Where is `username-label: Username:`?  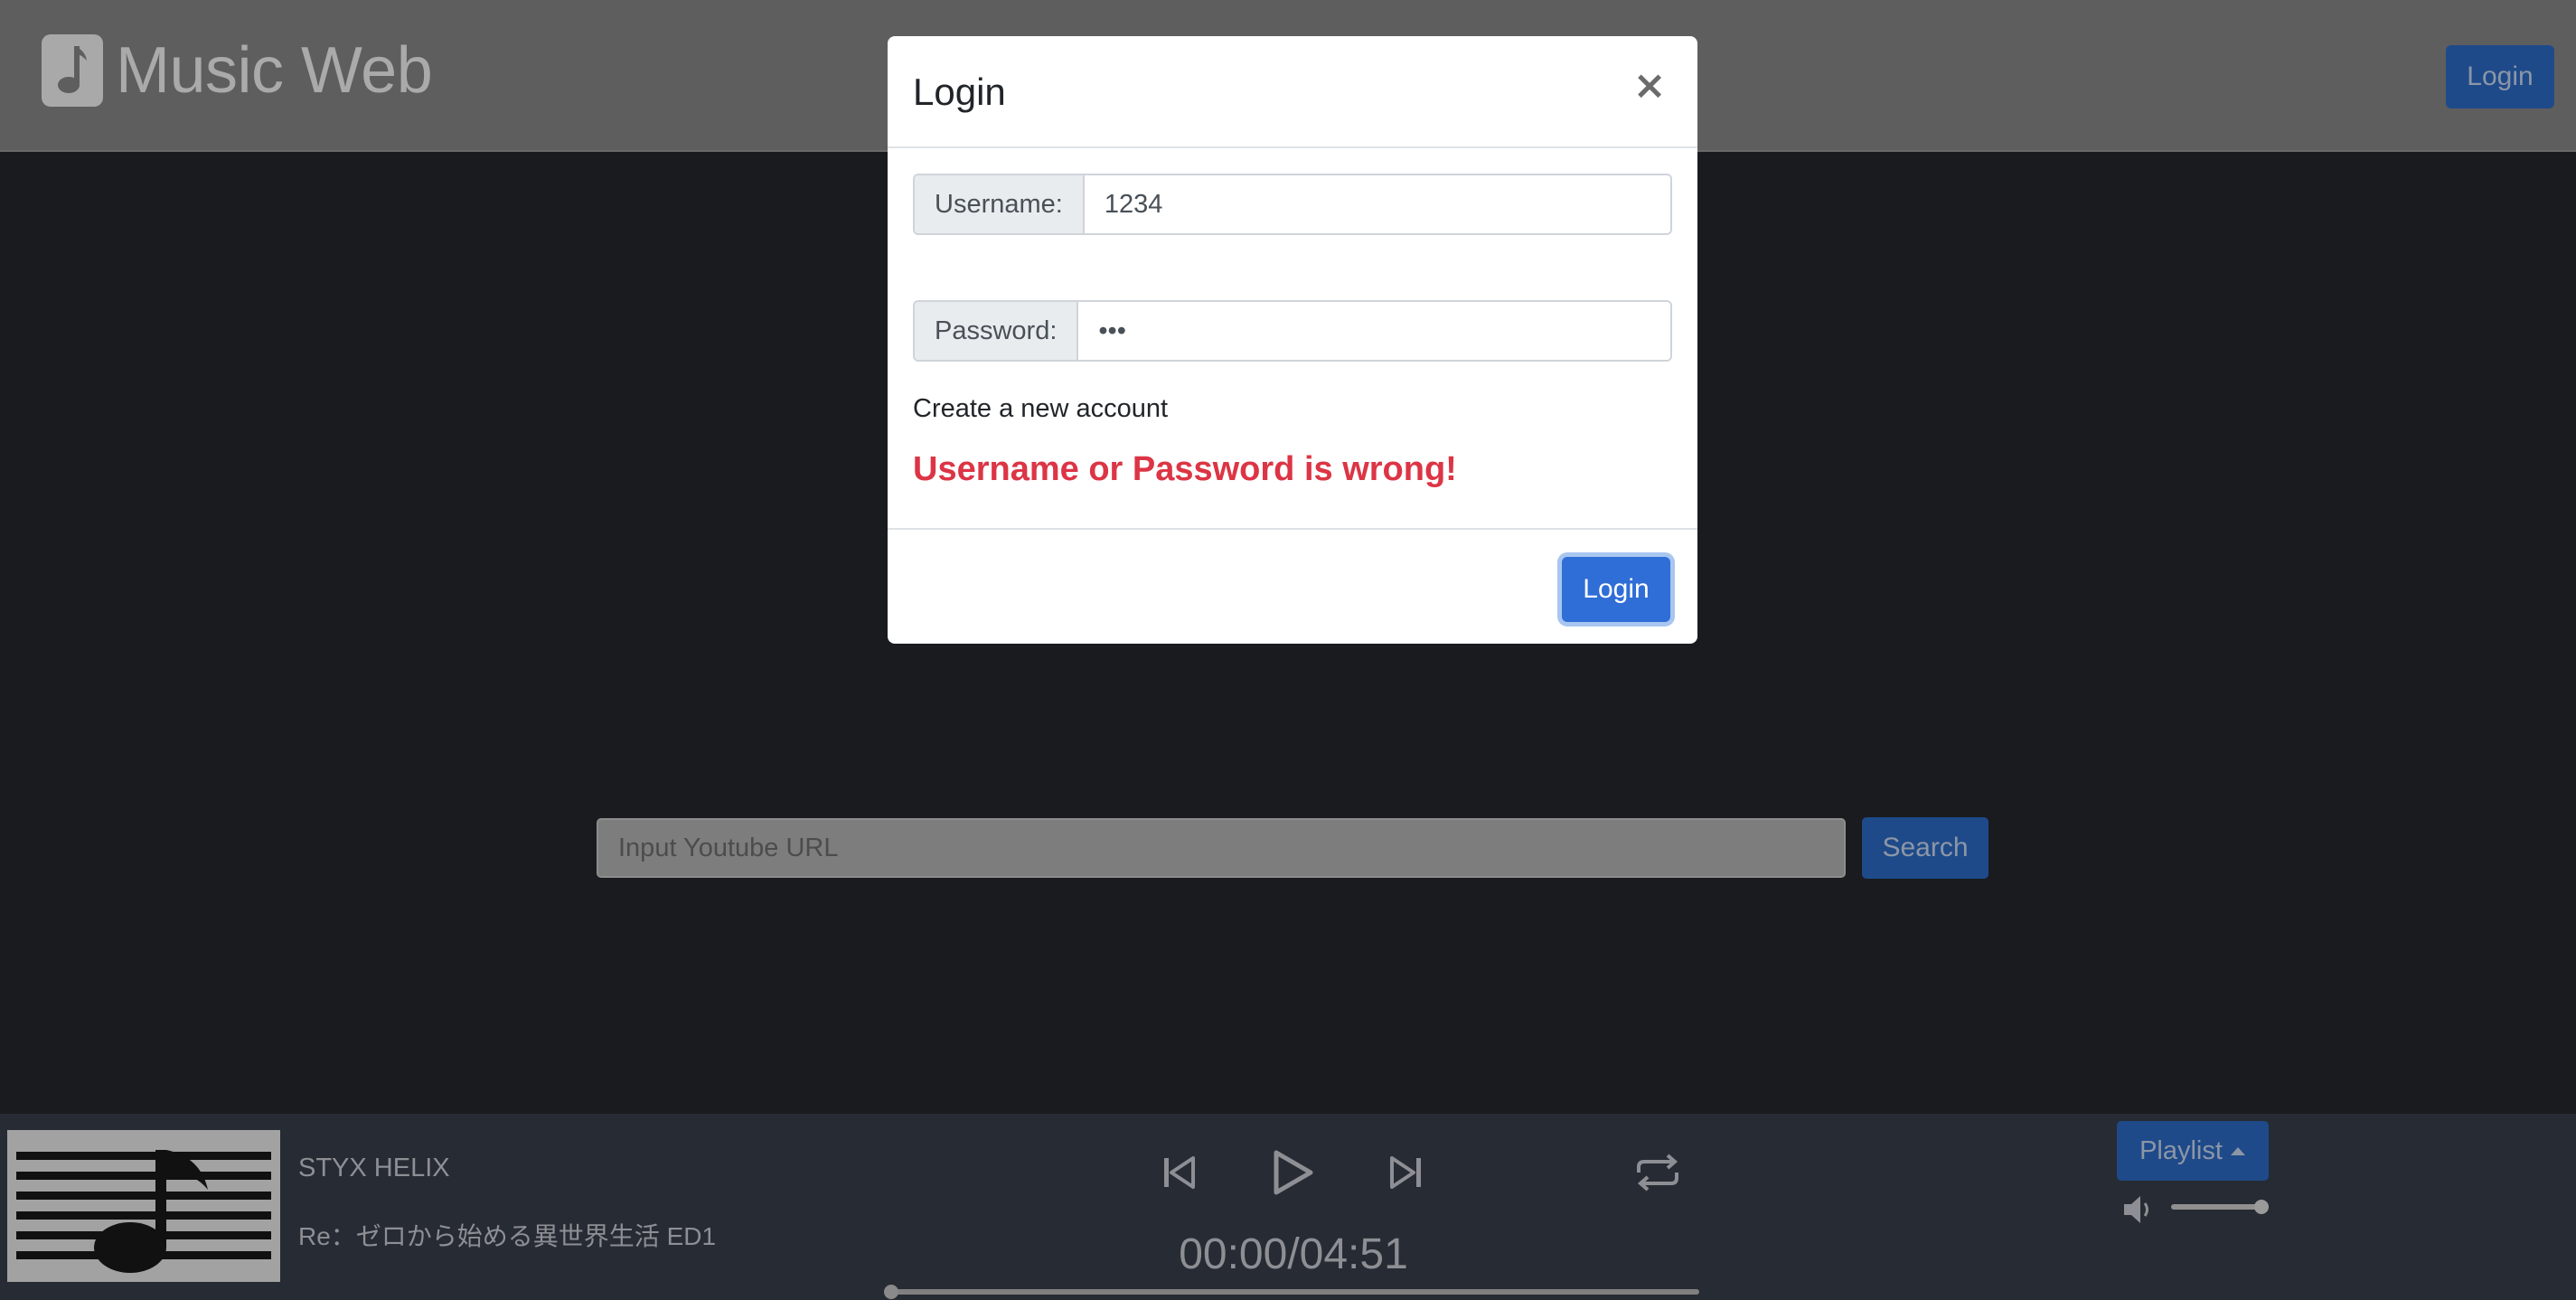 username-label: Username: is located at coordinates (1000, 204).